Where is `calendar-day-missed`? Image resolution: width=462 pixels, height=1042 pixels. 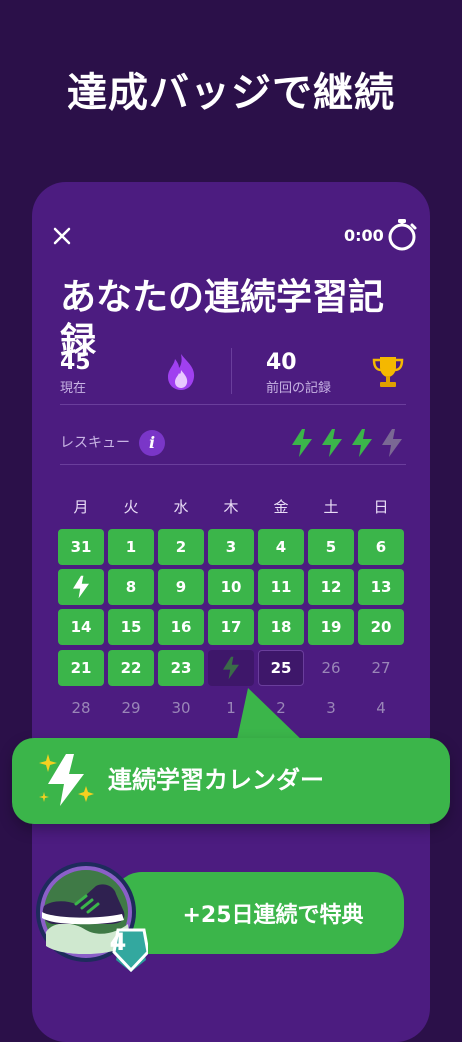
calendar-day-missed is located at coordinates (231, 668).